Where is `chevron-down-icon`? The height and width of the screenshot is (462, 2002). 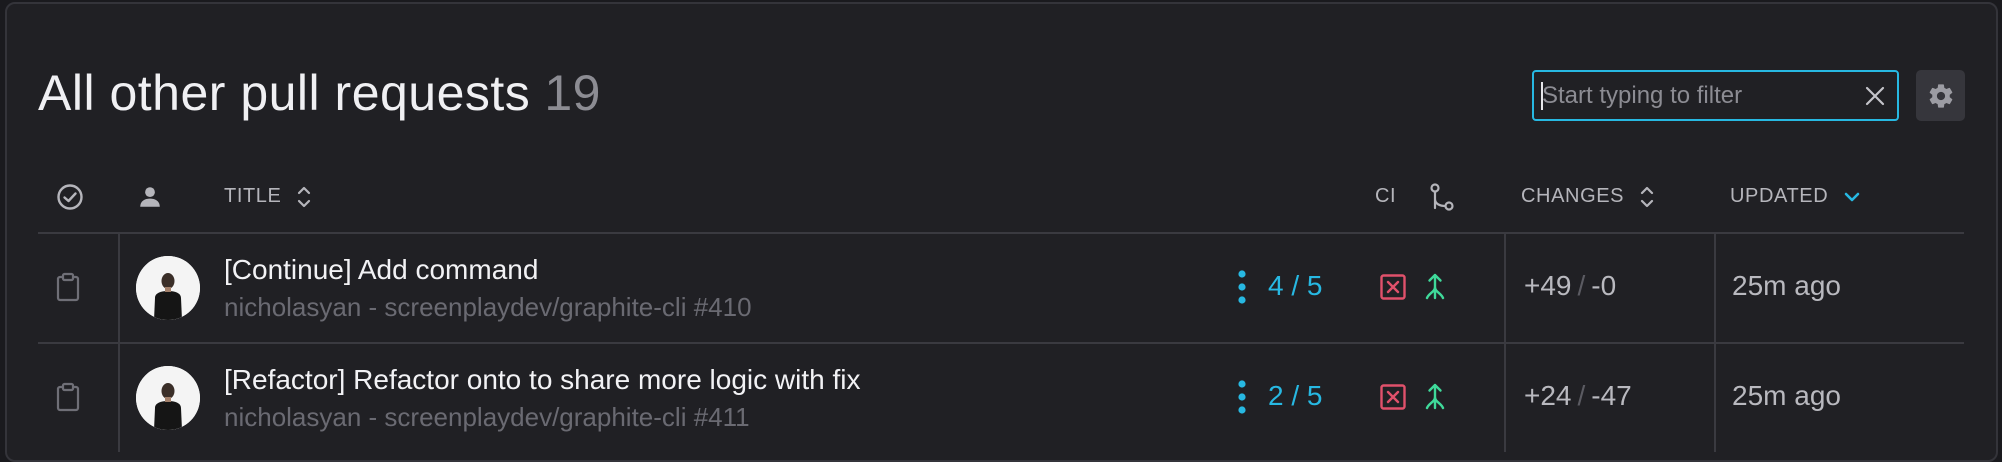
chevron-down-icon is located at coordinates (1852, 196).